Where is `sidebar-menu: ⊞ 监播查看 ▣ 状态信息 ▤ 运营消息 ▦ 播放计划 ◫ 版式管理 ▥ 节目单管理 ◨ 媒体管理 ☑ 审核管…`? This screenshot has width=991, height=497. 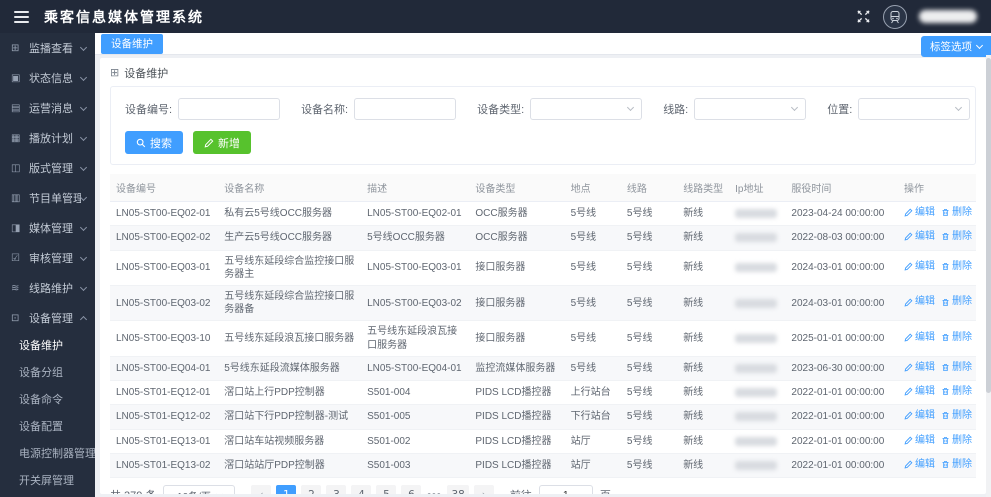 sidebar-menu: ⊞ 监播查看 ▣ 状态信息 ▤ 运营消息 ▦ 播放计划 ◫ 版式管理 ▥ 节目单管理 ◨ 媒体管理 ☑ 审核管… is located at coordinates (47, 264).